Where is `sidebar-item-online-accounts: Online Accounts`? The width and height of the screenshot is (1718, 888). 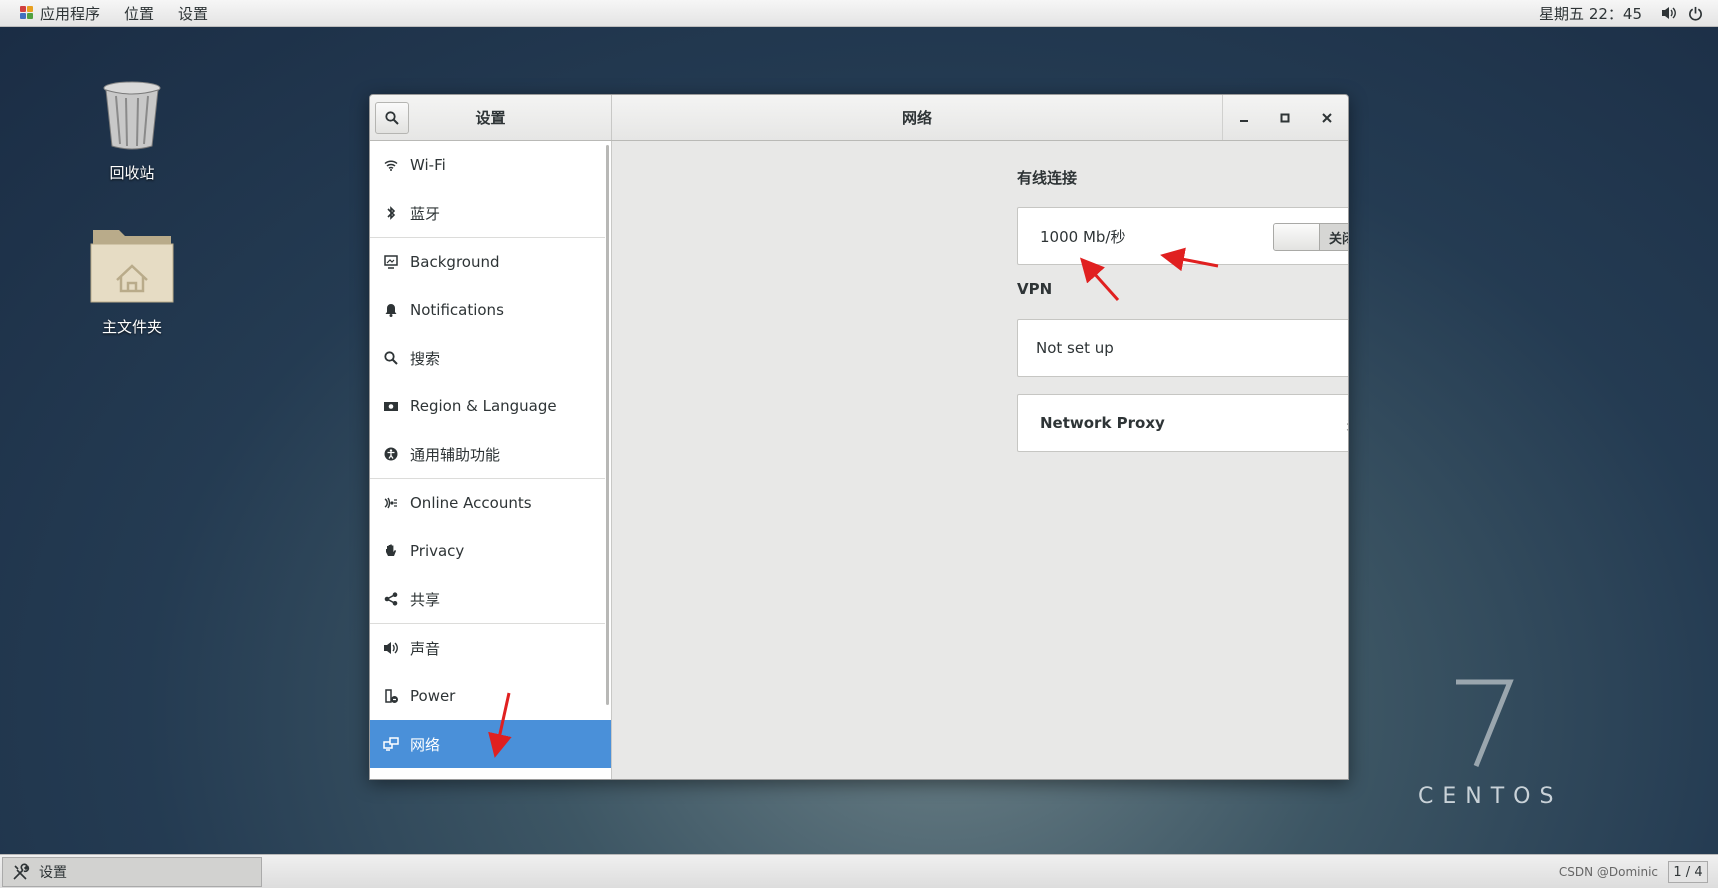 sidebar-item-online-accounts: Online Accounts is located at coordinates (490, 503).